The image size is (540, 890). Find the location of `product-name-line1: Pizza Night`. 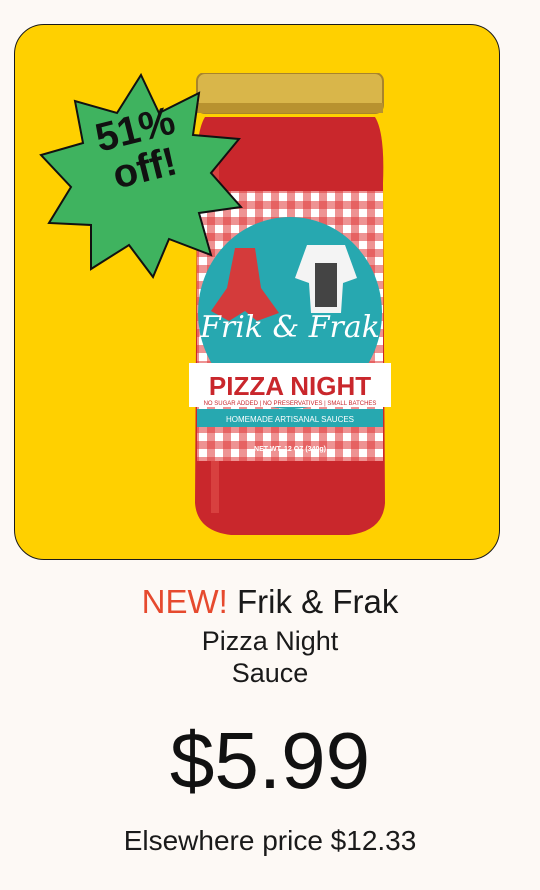

product-name-line1: Pizza Night is located at coordinates (270, 641).